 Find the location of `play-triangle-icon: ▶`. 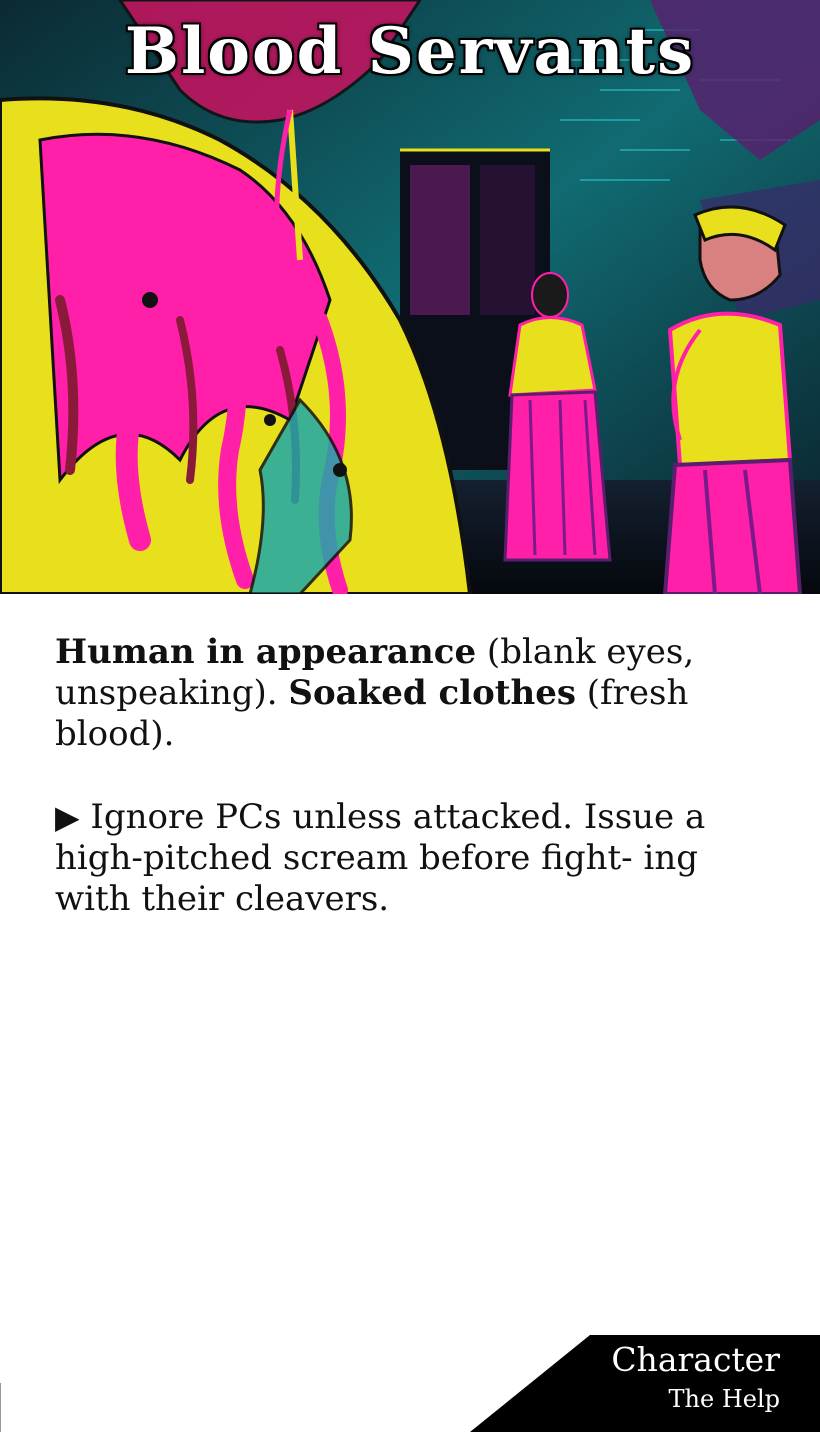

play-triangle-icon: ▶ is located at coordinates (67, 817).